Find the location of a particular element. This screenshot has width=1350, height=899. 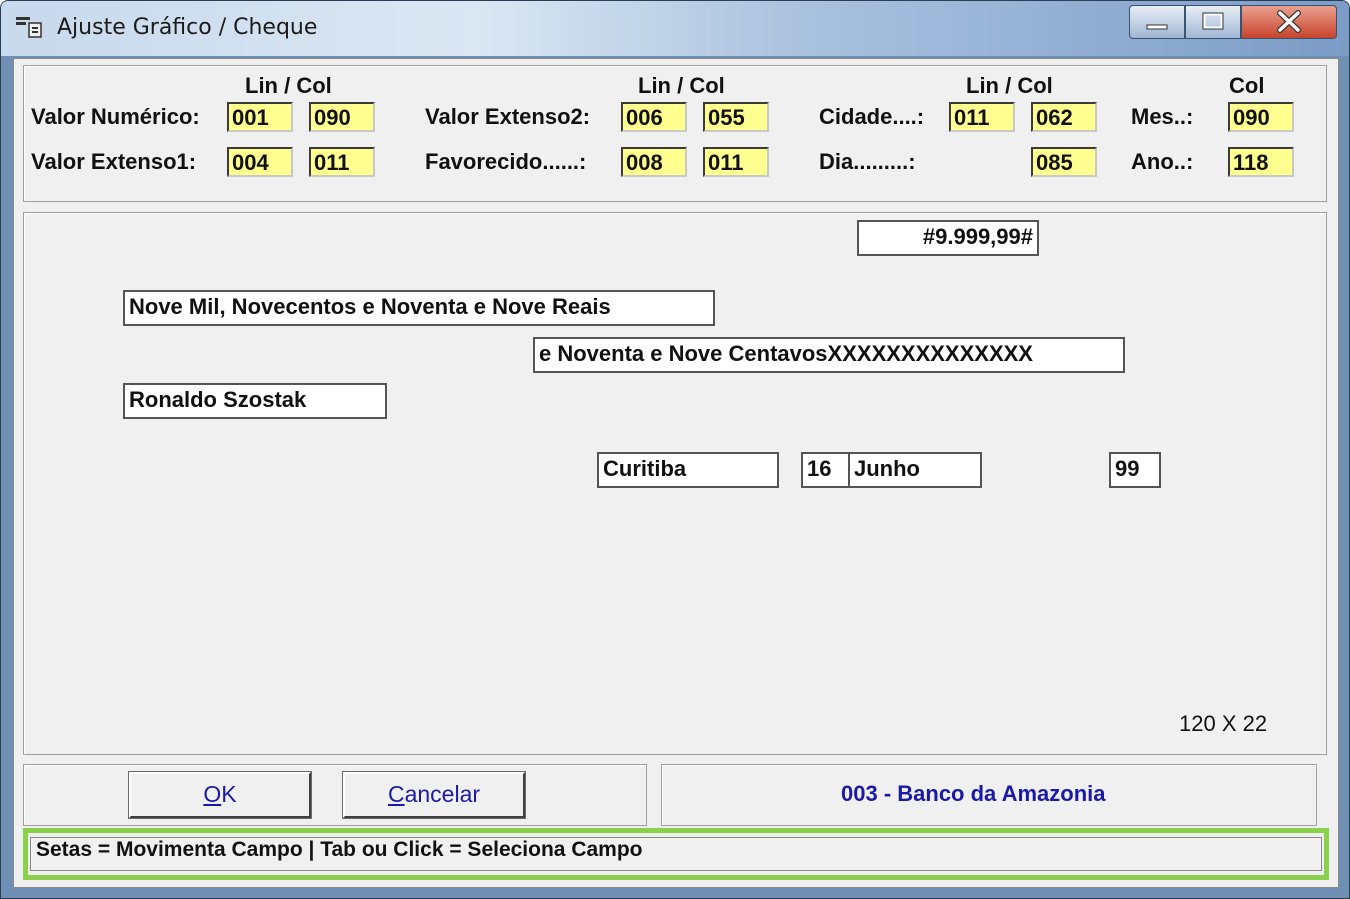

check-form-icon is located at coordinates (29, 27).